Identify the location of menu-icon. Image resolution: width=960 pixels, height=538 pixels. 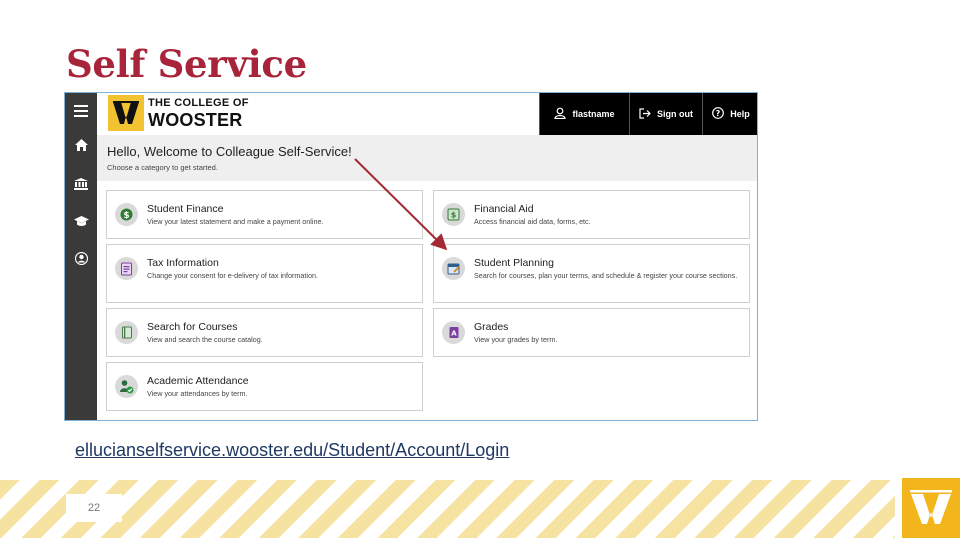
(81, 111).